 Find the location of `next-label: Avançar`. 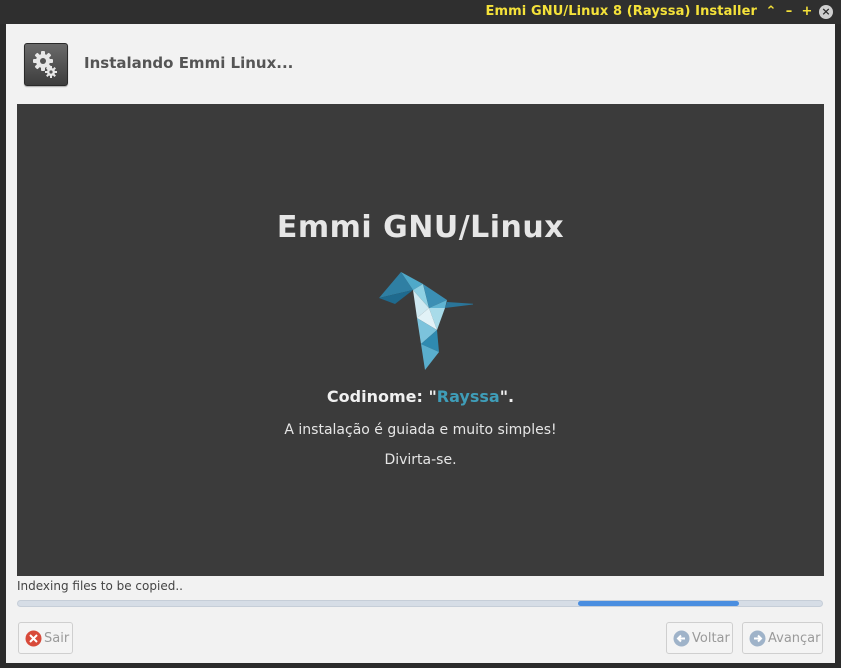

next-label: Avançar is located at coordinates (794, 638).